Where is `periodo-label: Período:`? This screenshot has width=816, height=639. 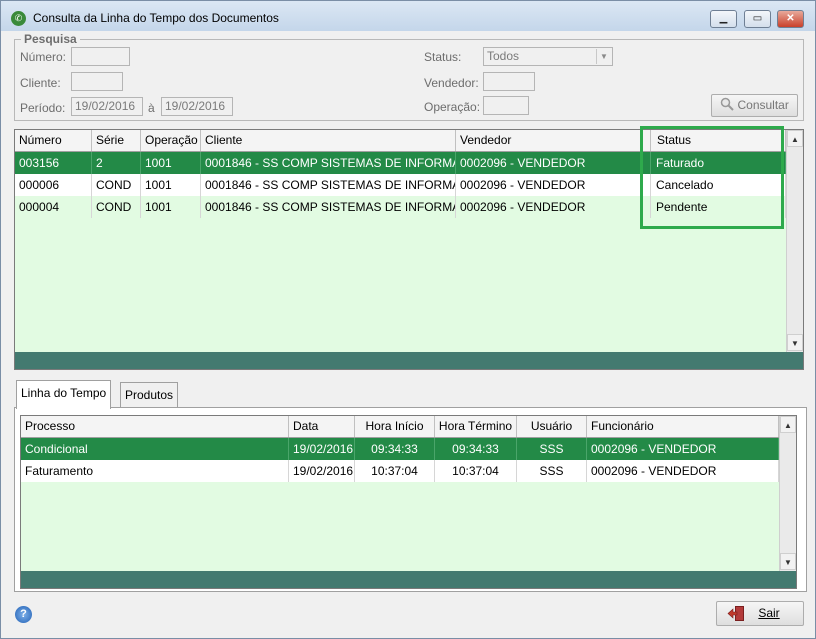
periodo-label: Período: is located at coordinates (43, 108).